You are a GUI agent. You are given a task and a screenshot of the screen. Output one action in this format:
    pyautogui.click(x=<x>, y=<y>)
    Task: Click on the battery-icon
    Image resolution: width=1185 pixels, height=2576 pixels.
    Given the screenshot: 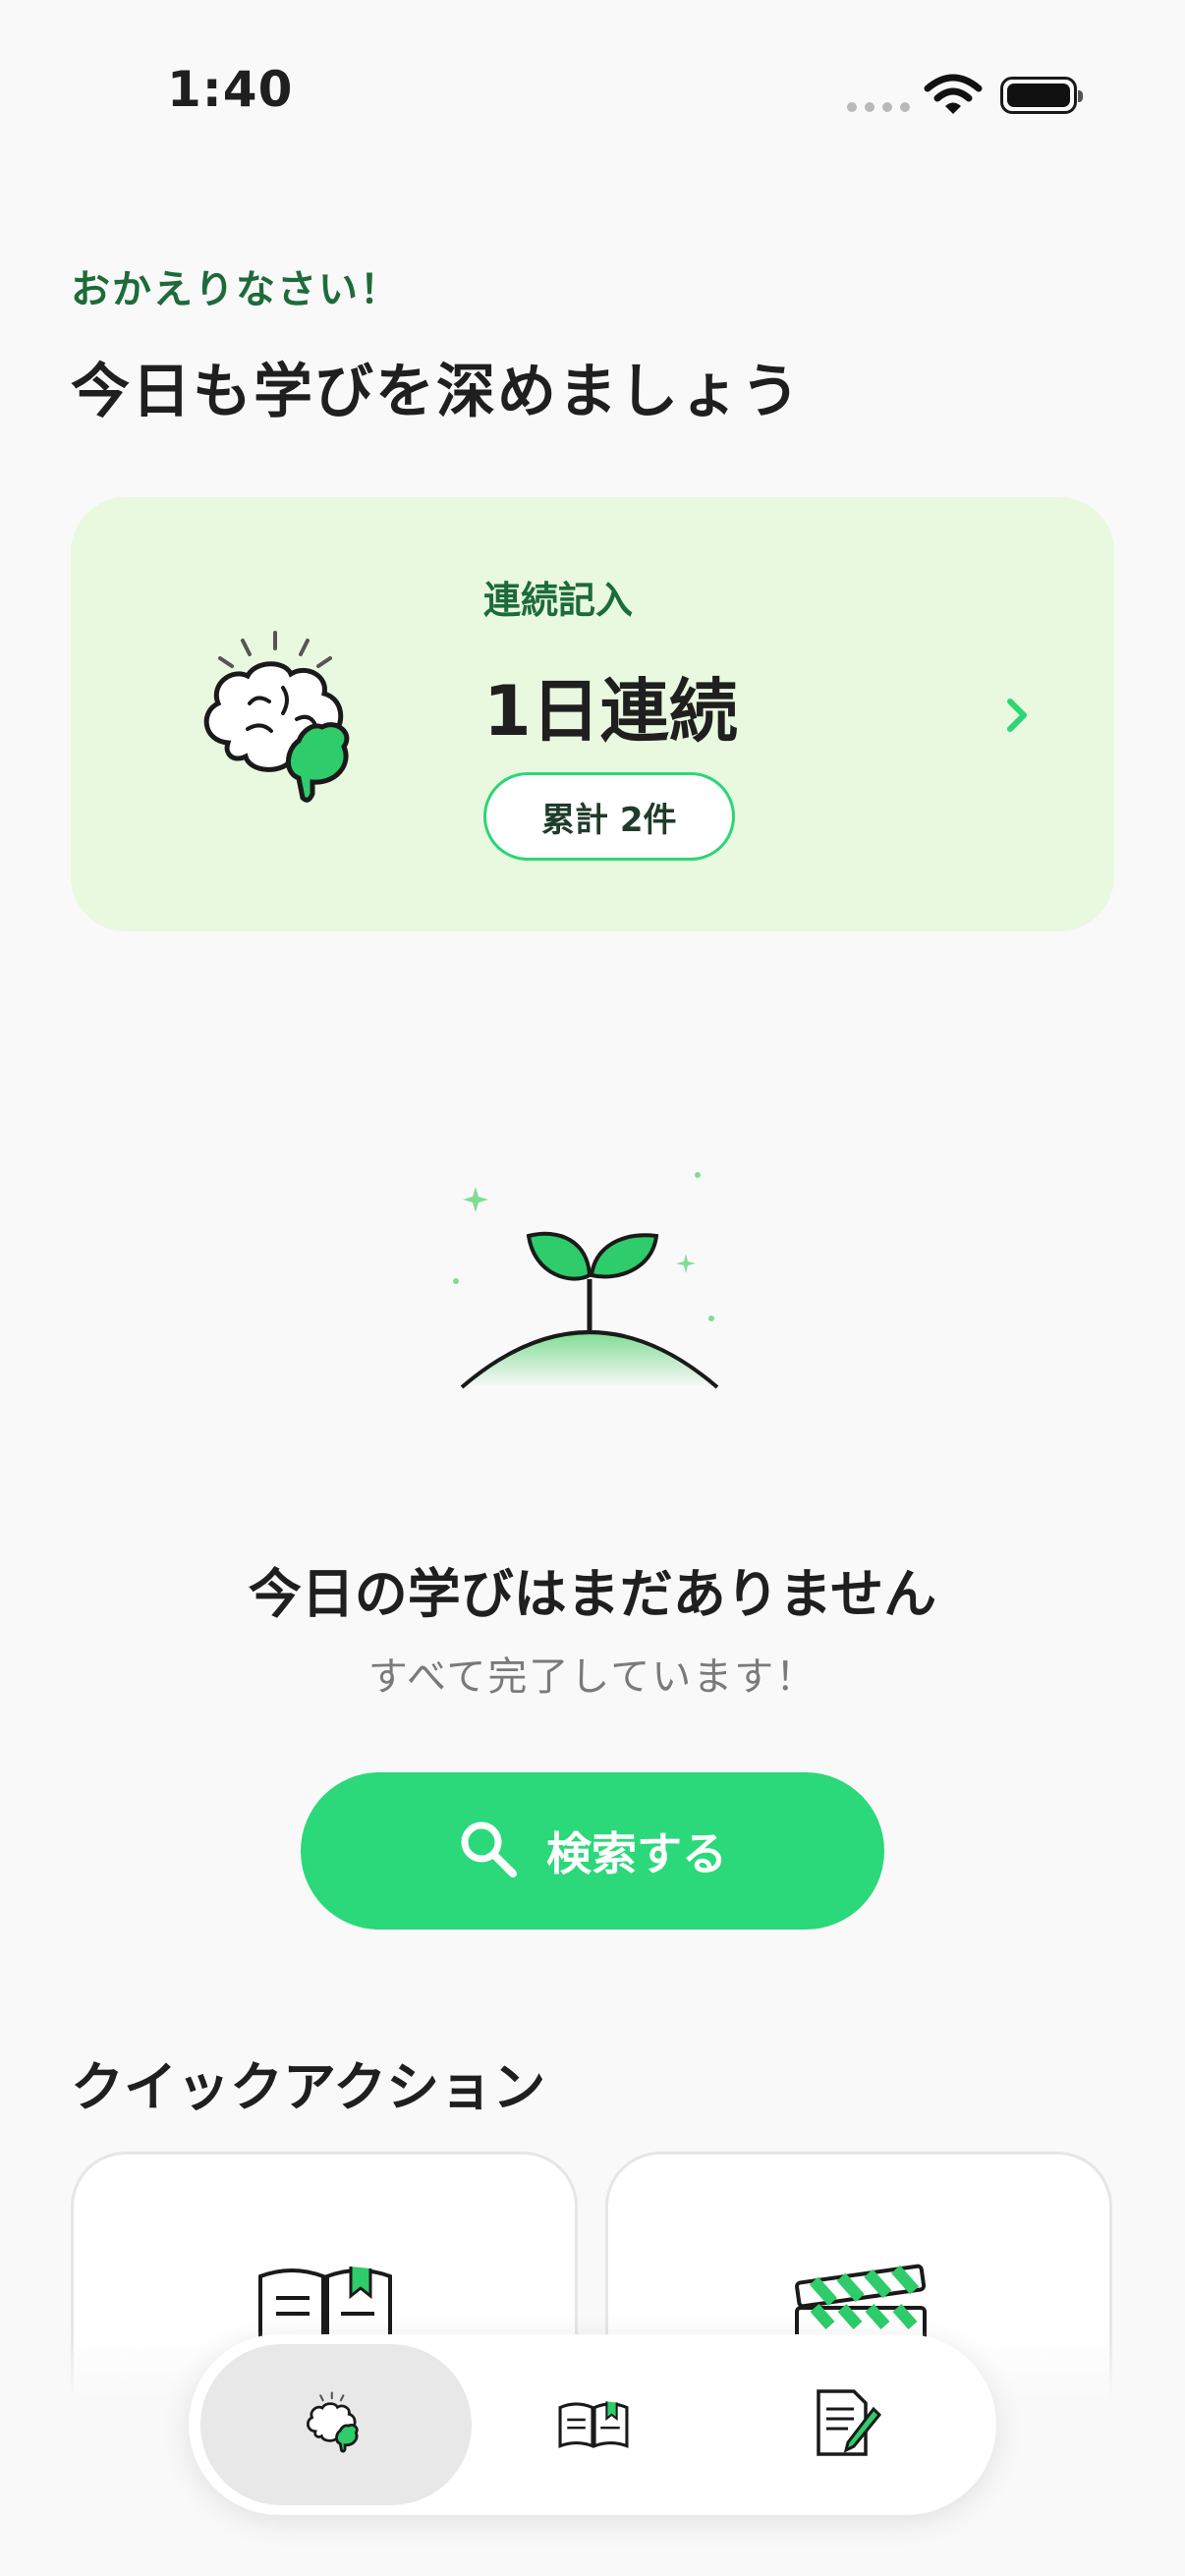 What is the action you would take?
    pyautogui.click(x=1041, y=95)
    